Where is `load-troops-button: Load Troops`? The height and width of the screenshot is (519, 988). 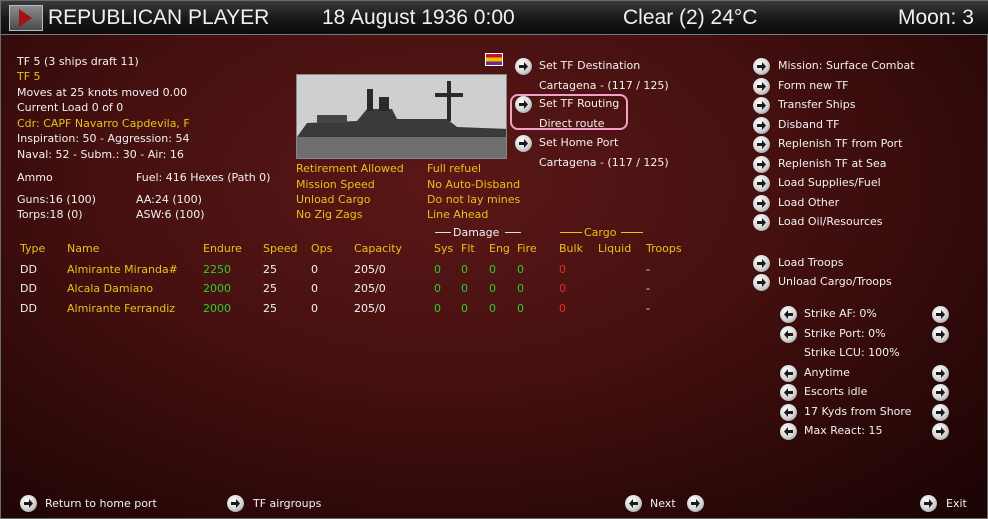
load-troops-button: Load Troops is located at coordinates (810, 262).